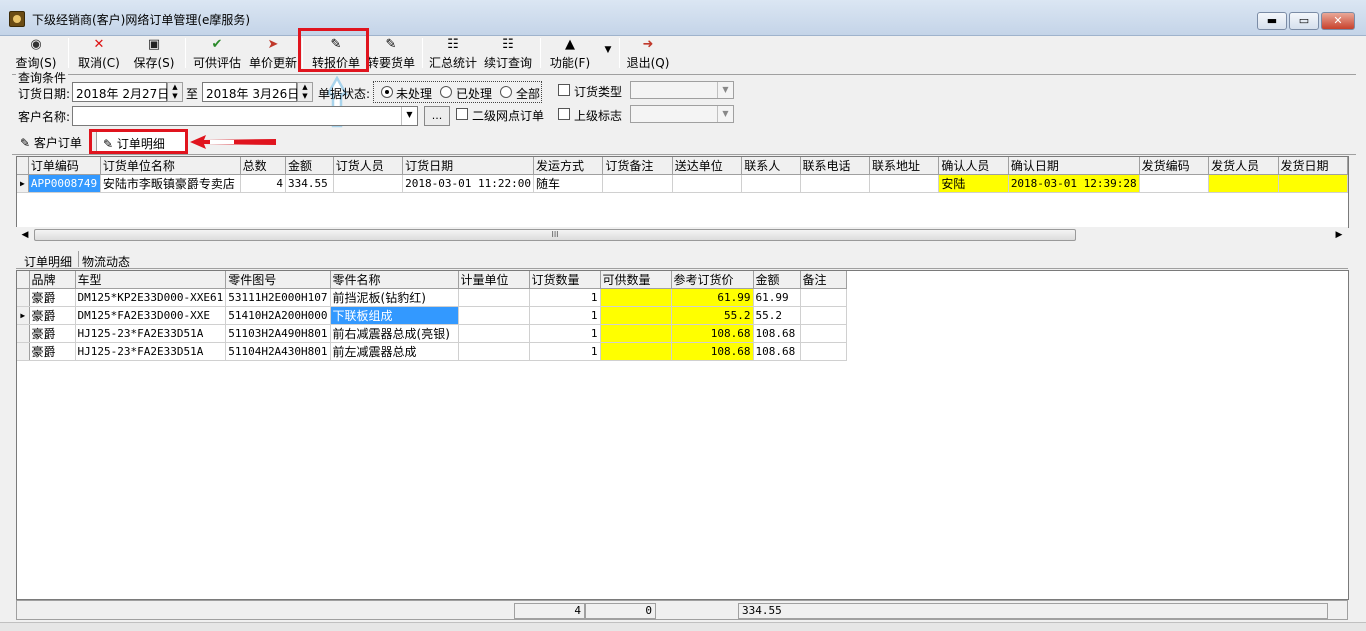 This screenshot has height=631, width=1366. Describe the element at coordinates (36, 53) in the screenshot. I see `query-button: ◉ 查询(S)` at that location.